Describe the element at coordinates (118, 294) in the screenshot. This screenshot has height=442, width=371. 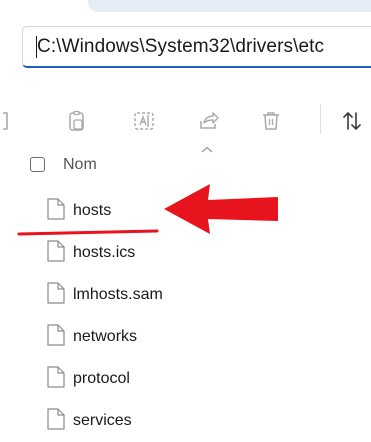
I see `file-name: lmhosts.sam` at that location.